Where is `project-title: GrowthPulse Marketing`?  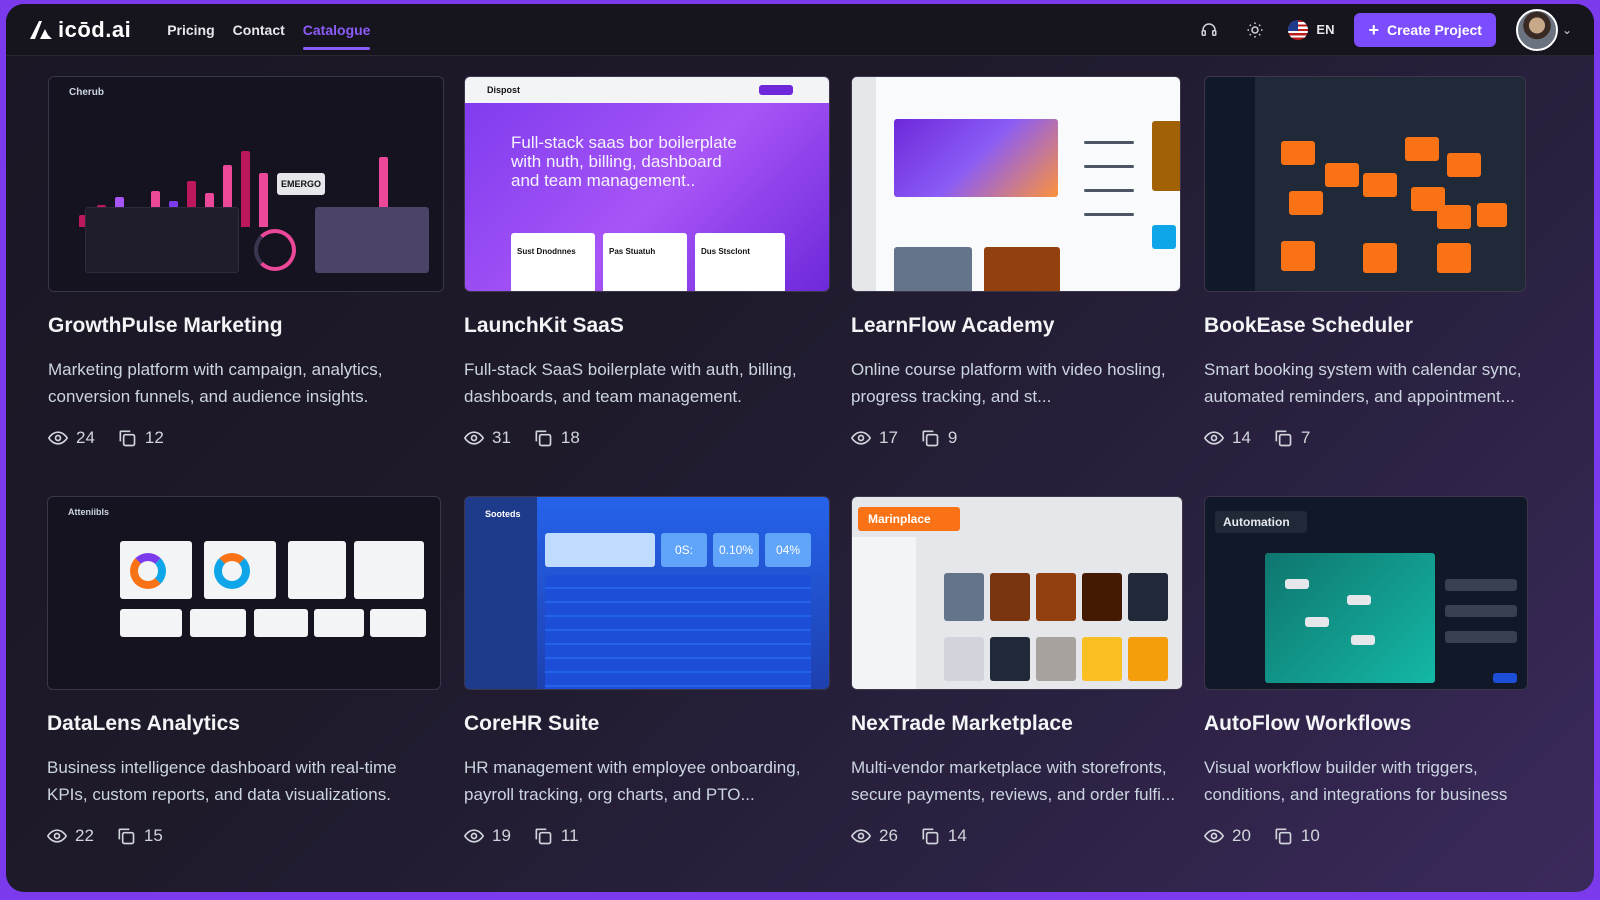
project-title: GrowthPulse Marketing is located at coordinates (246, 326).